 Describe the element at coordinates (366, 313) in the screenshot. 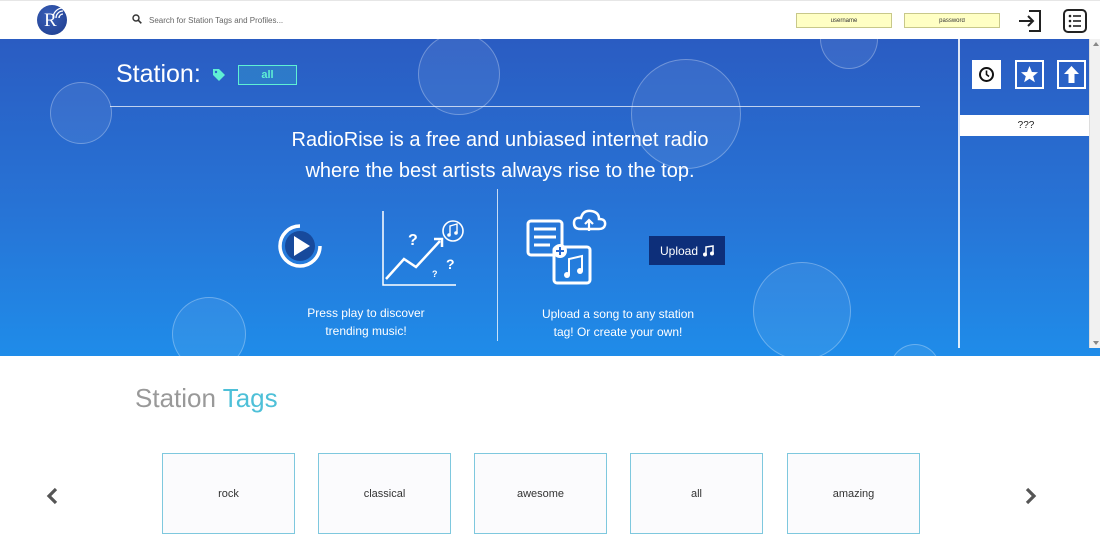

I see `play-caption-line: Press play to discover` at that location.